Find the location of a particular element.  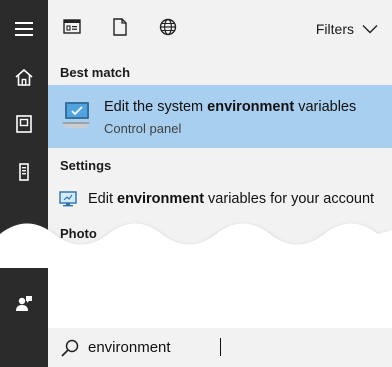

apps-filter-button is located at coordinates (72, 29).